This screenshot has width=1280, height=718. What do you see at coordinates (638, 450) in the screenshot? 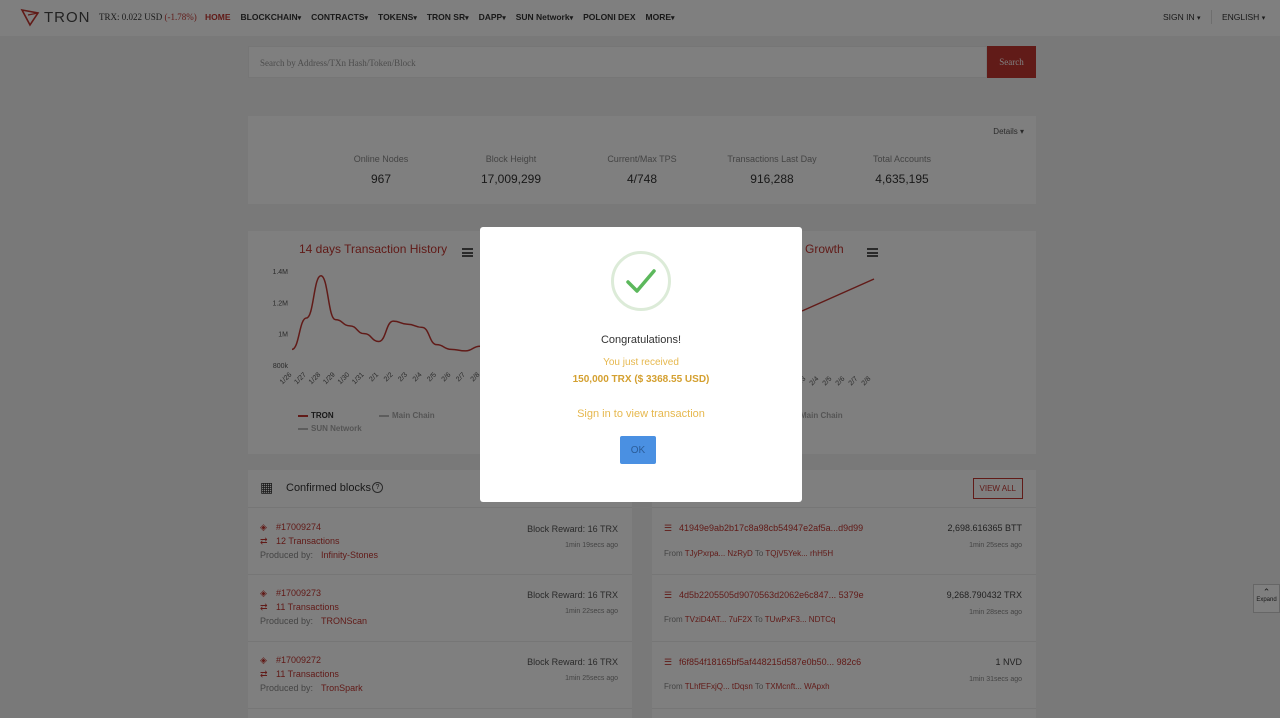
I see `ok-button: OK` at bounding box center [638, 450].